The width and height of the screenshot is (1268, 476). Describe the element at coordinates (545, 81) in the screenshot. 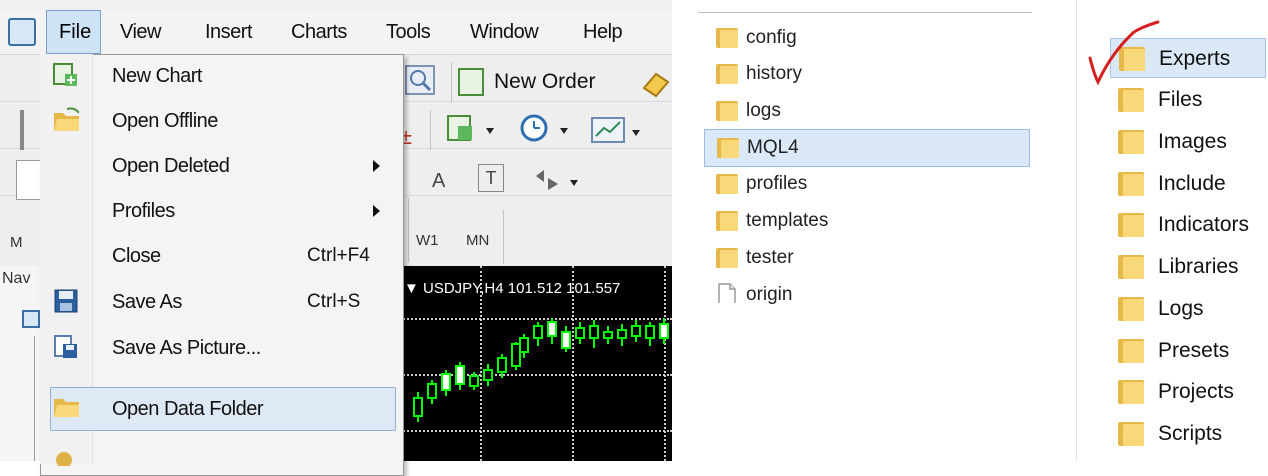

I see `new-order-label: New Order` at that location.